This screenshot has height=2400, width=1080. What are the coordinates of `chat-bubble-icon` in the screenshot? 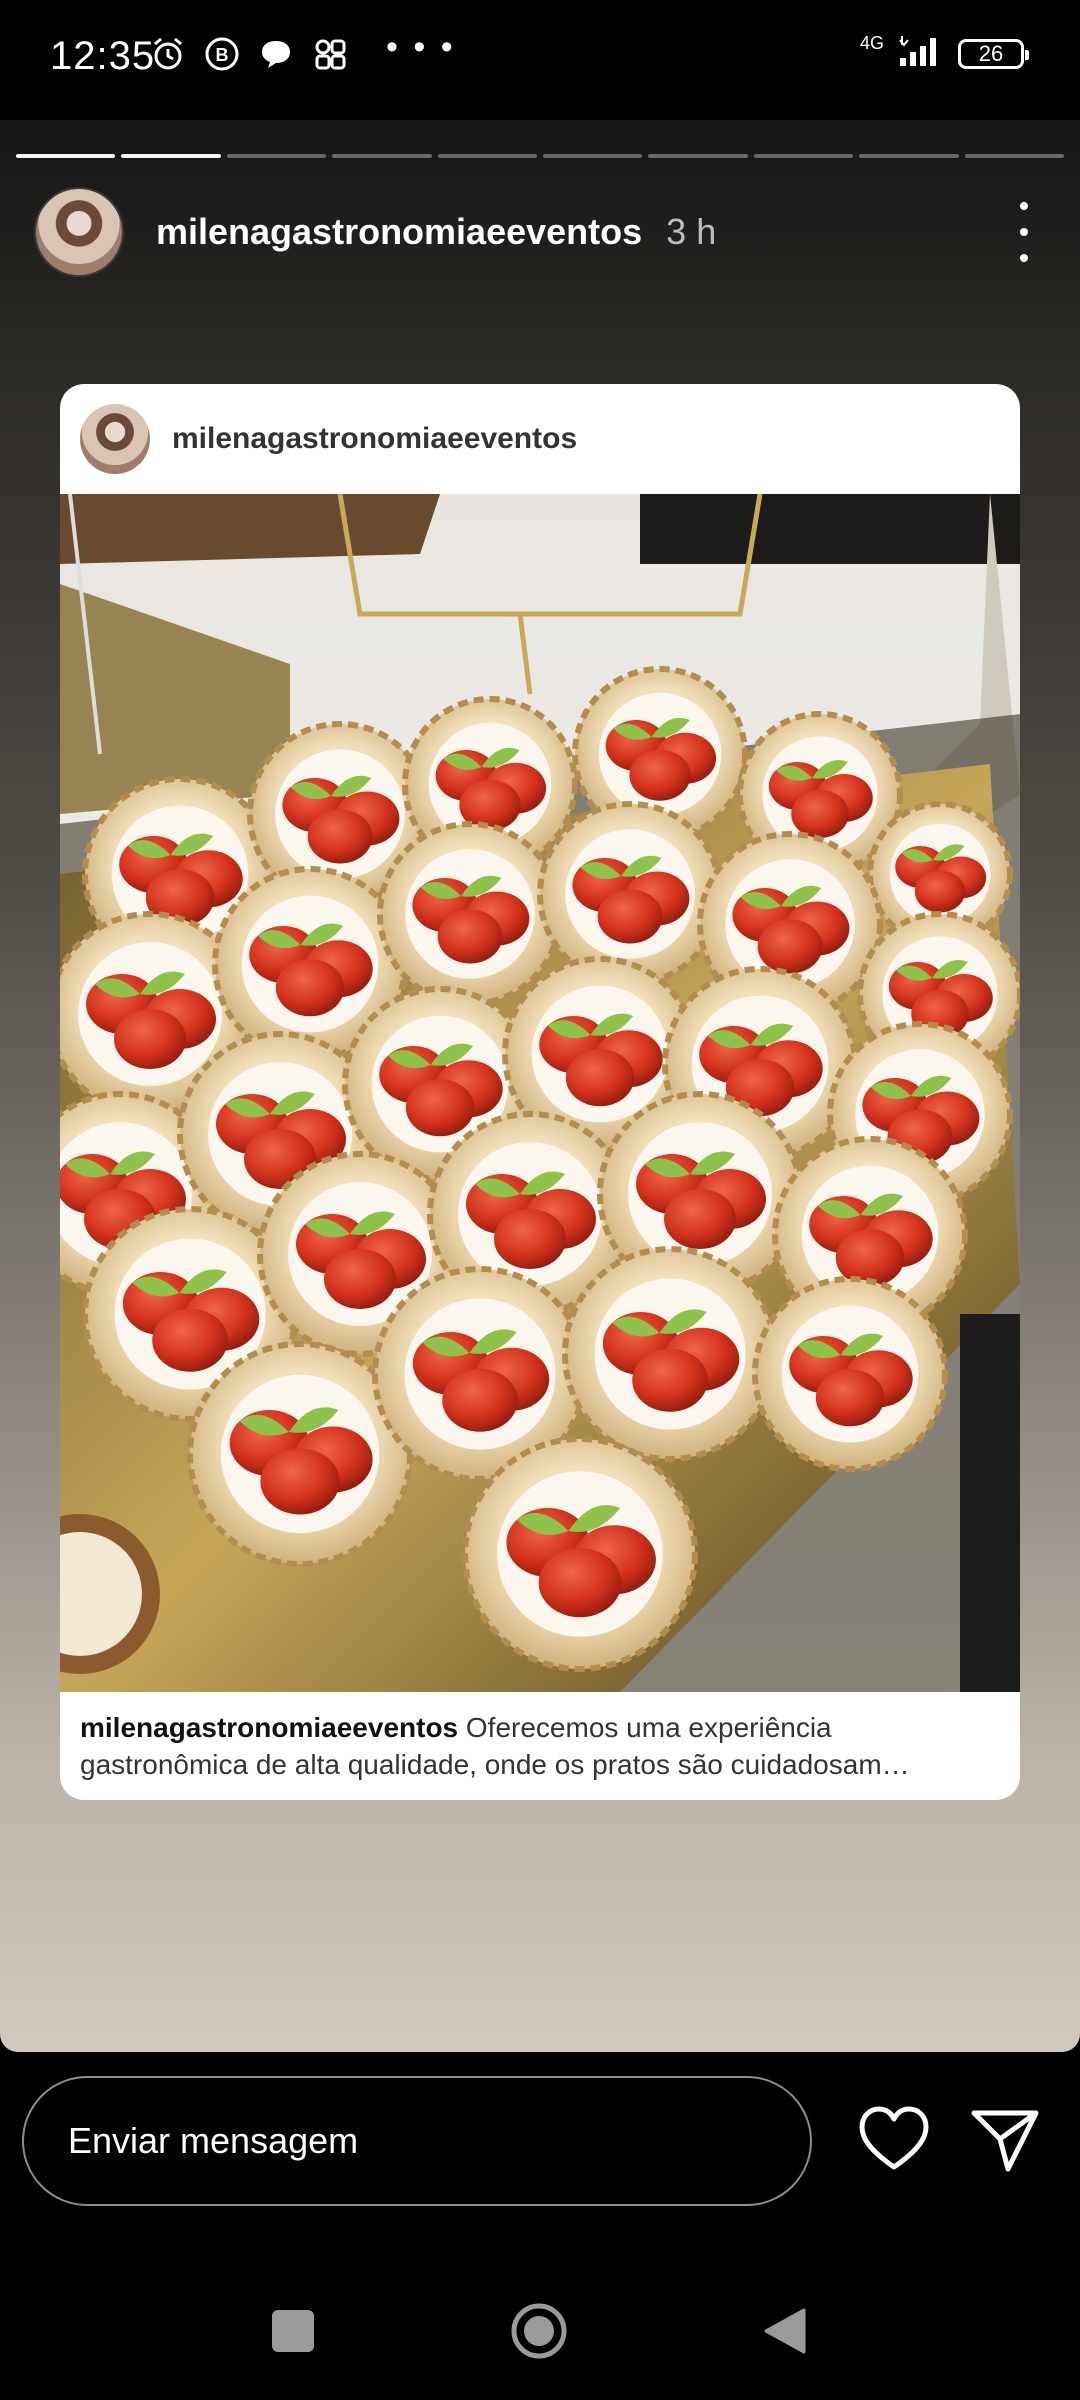 It's located at (276, 54).